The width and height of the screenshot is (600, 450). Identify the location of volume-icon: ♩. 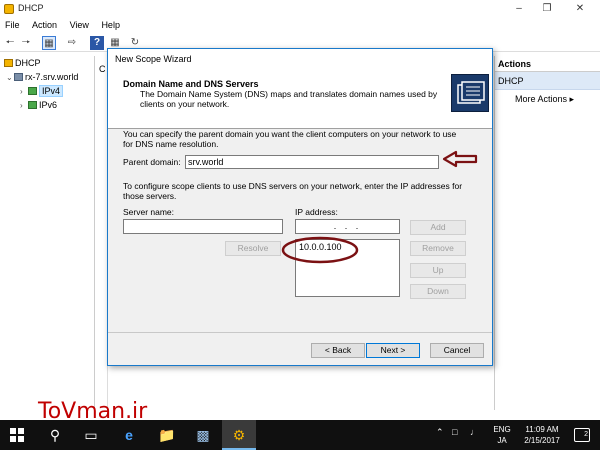
(474, 432).